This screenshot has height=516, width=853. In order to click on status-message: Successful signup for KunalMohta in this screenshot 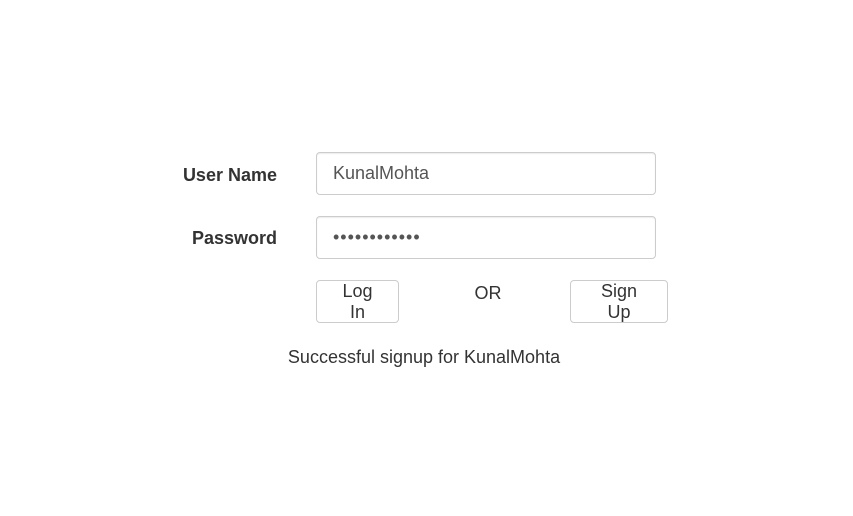, I will do `click(424, 357)`.